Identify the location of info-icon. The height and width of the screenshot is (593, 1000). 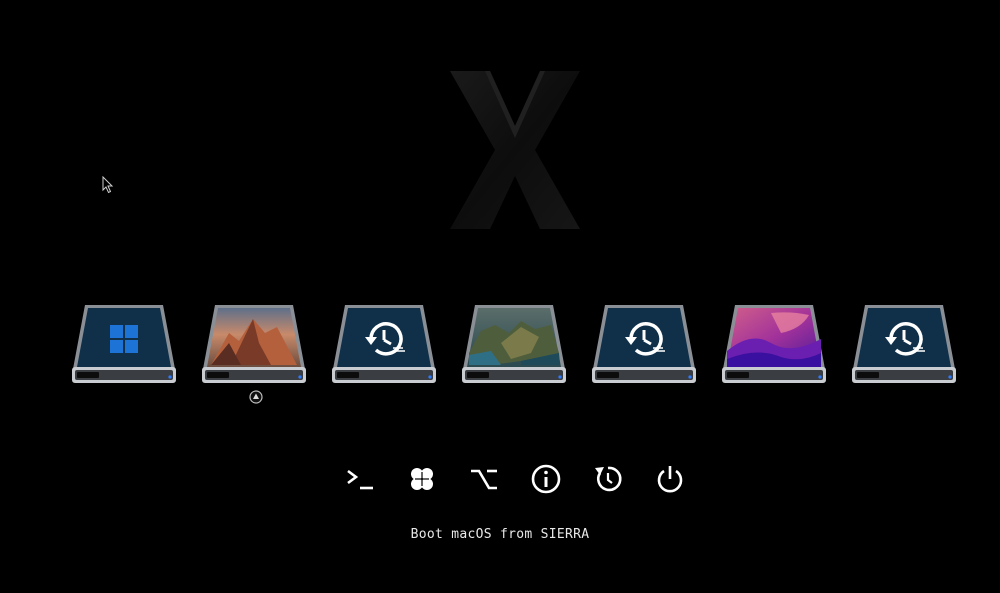
(546, 479).